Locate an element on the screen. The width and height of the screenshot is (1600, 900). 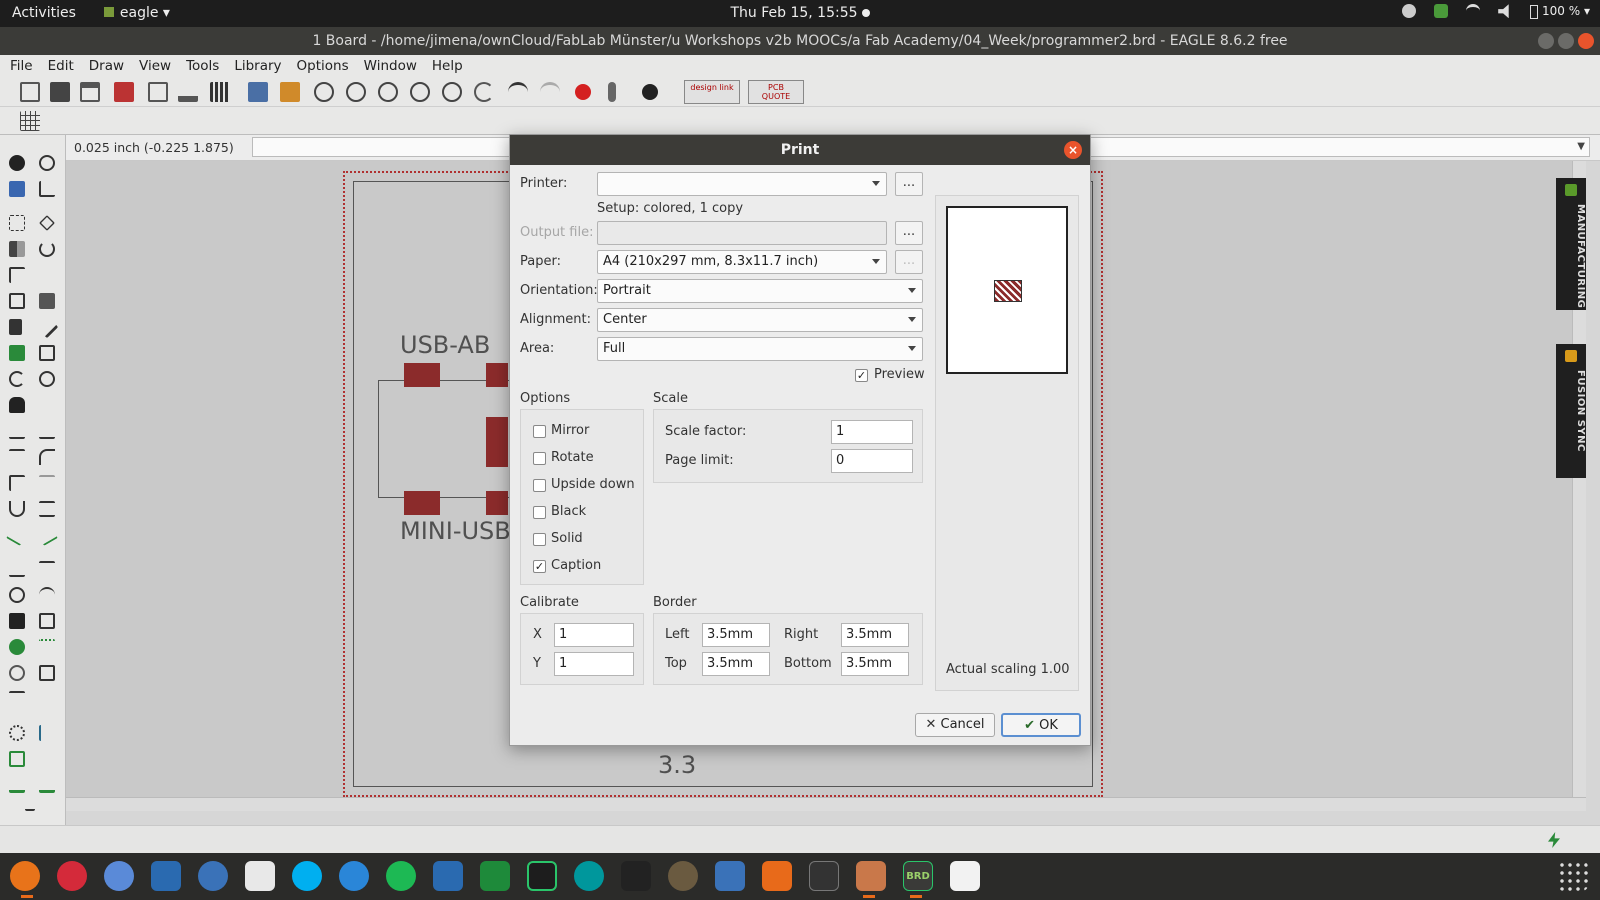
rotate-icon is located at coordinates (47, 249).